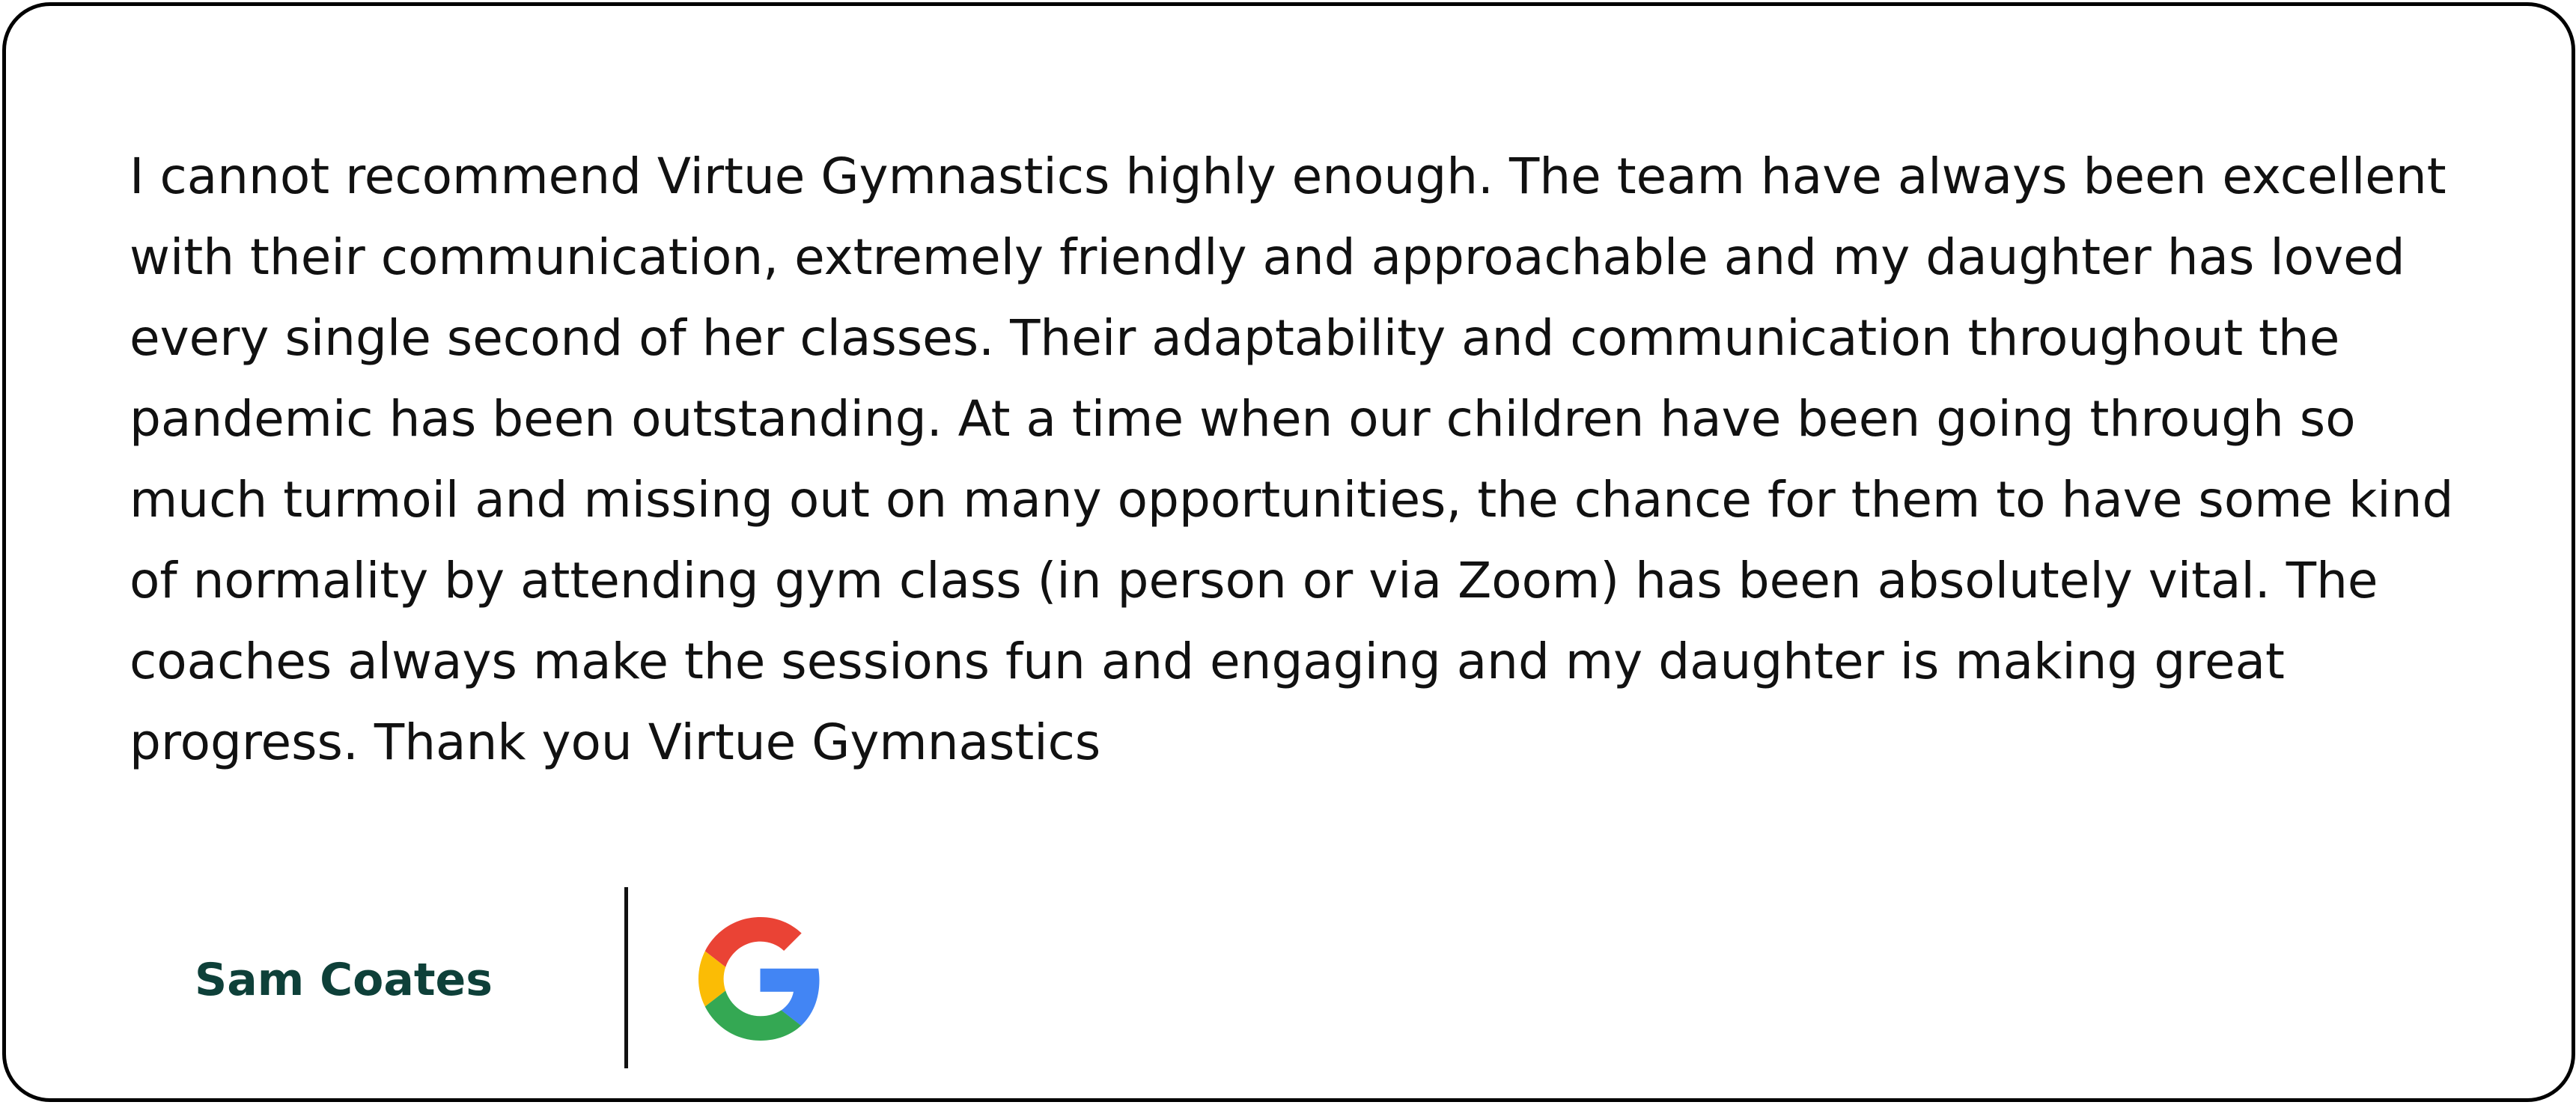 This screenshot has width=2576, height=1105. Describe the element at coordinates (626, 977) in the screenshot. I see `footer-divider` at that location.